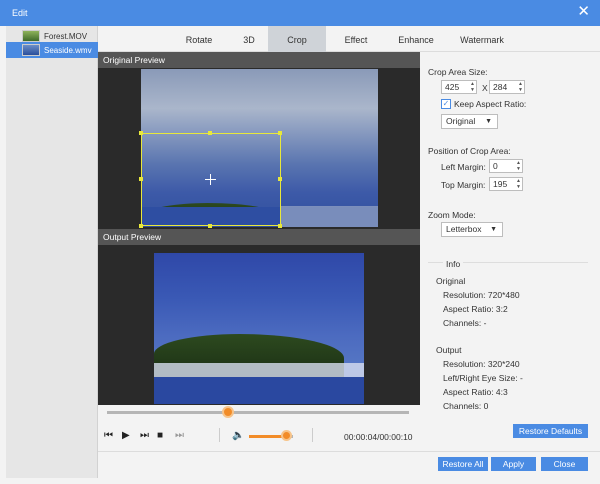  Describe the element at coordinates (66, 36) in the screenshot. I see `file-name: Forest.MOV` at that location.